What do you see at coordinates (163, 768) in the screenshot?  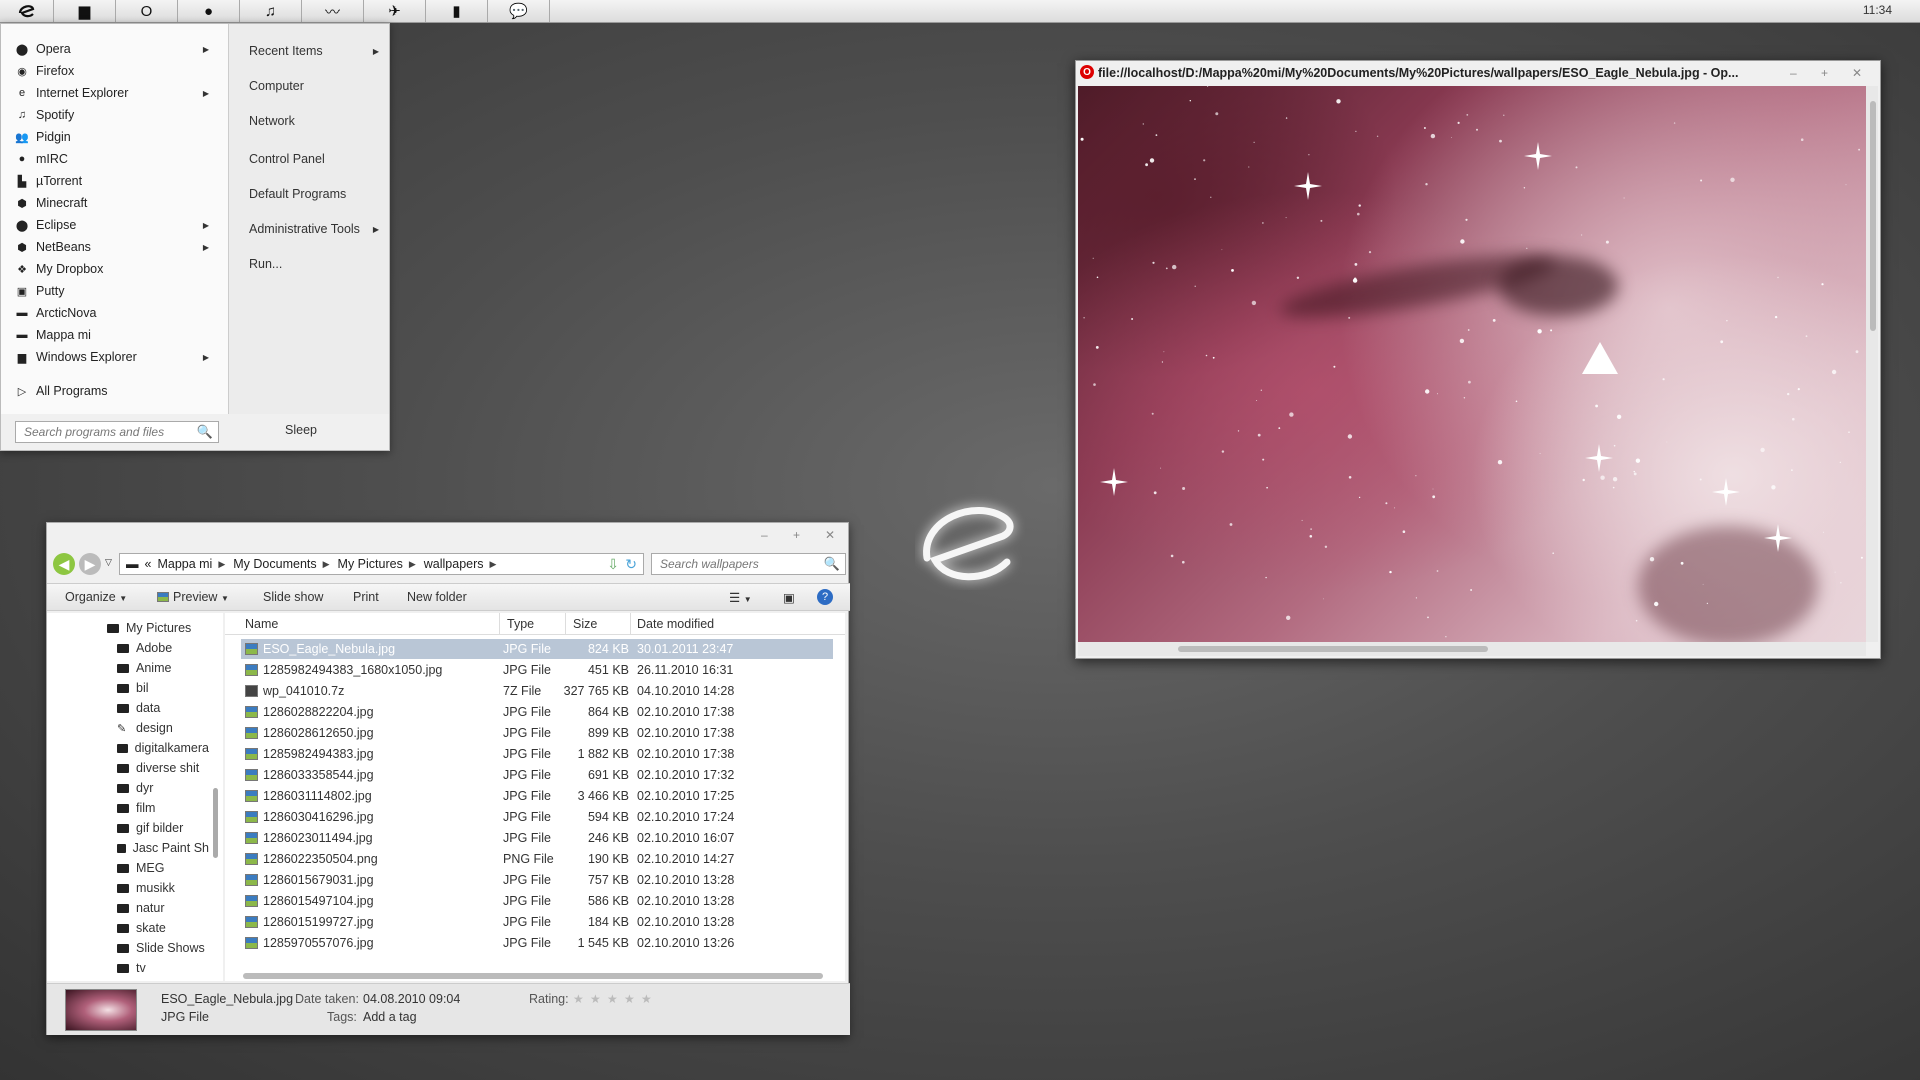 I see `tree-item: diverse shit` at bounding box center [163, 768].